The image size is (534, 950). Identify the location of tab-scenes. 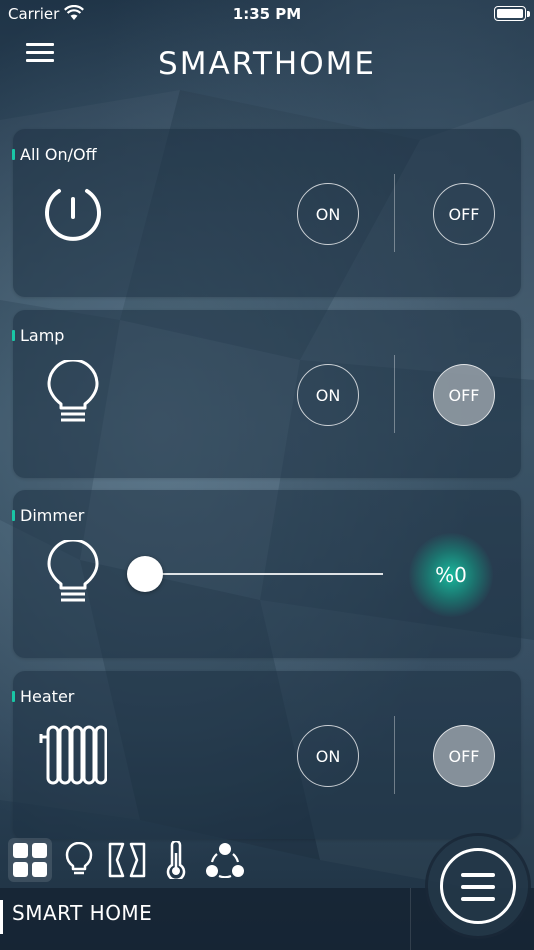
(225, 860).